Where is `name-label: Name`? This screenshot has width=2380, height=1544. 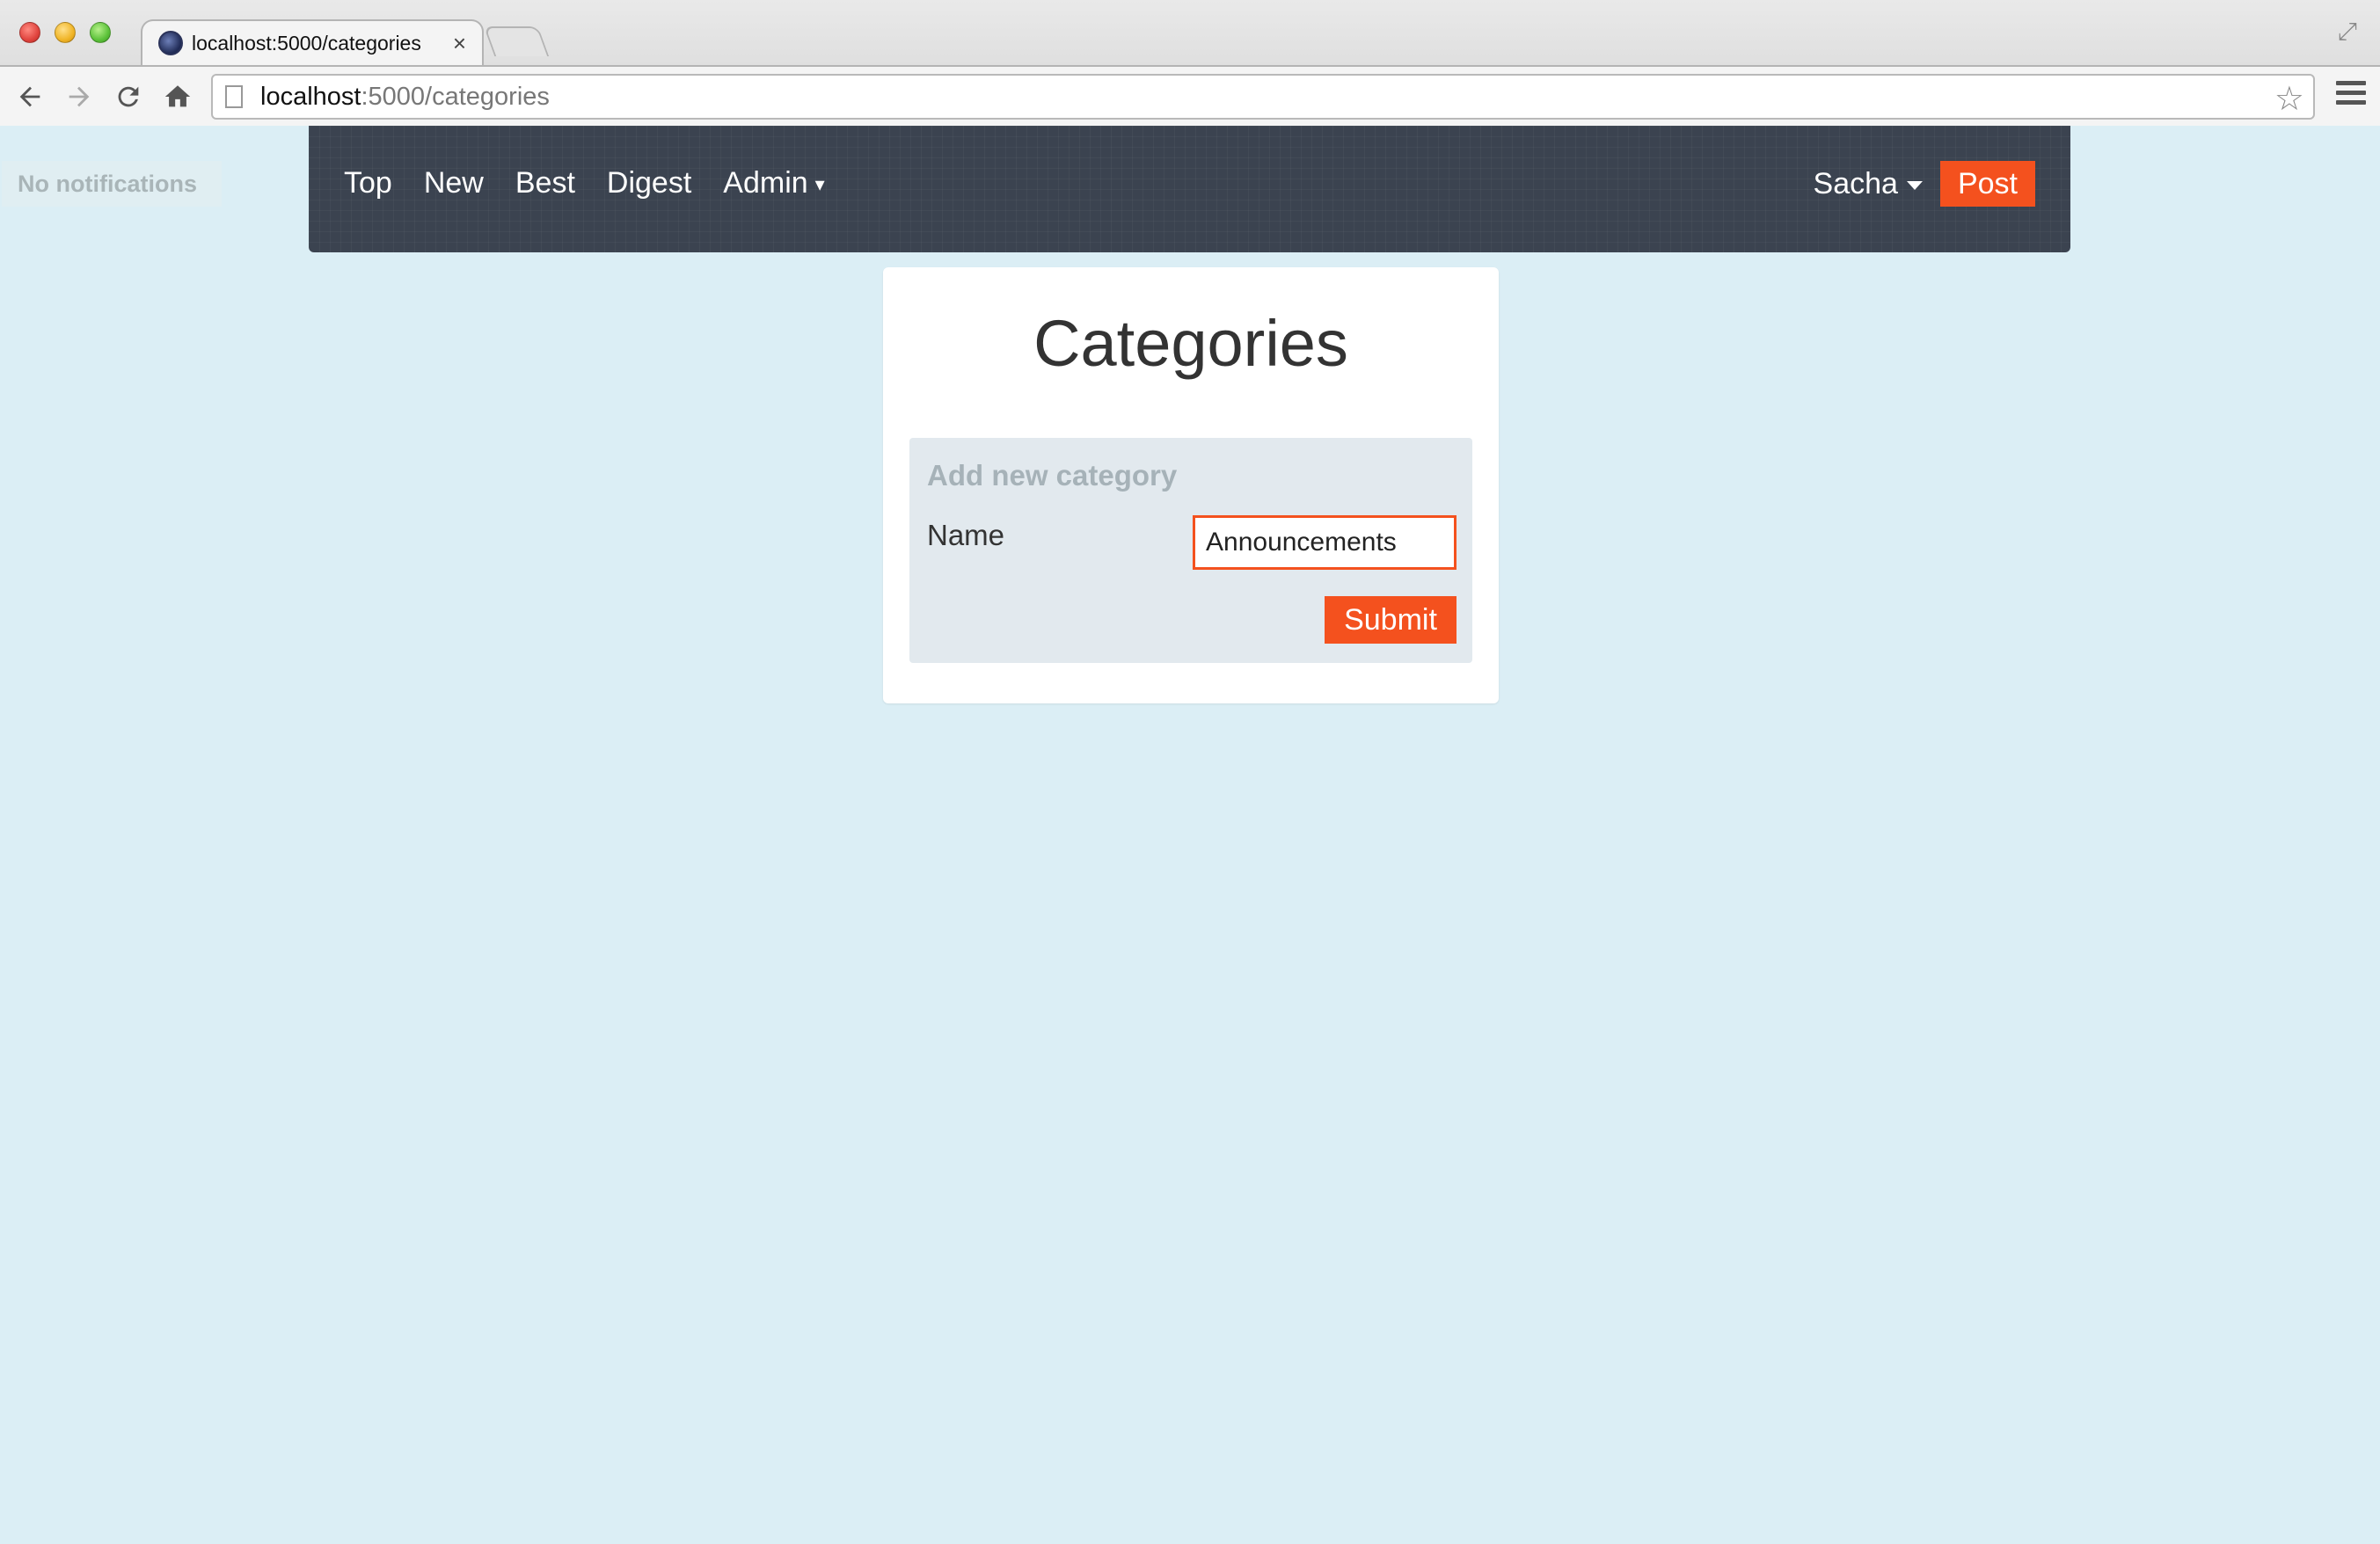
name-label: Name is located at coordinates (966, 535).